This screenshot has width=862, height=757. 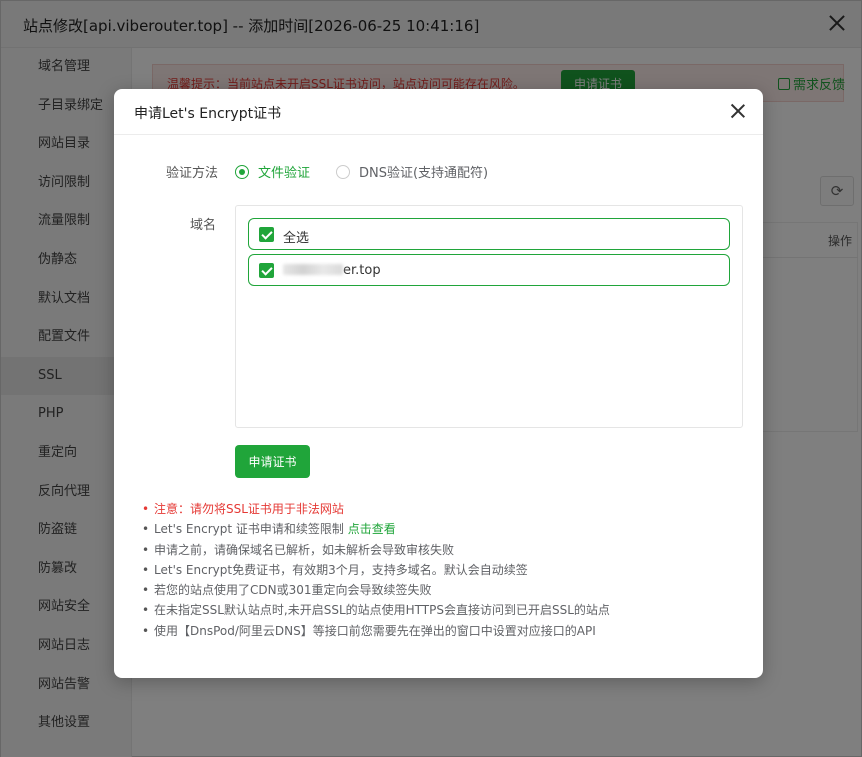 I want to click on radio-dns-verify: DNS验证(支持通配符), so click(x=412, y=171).